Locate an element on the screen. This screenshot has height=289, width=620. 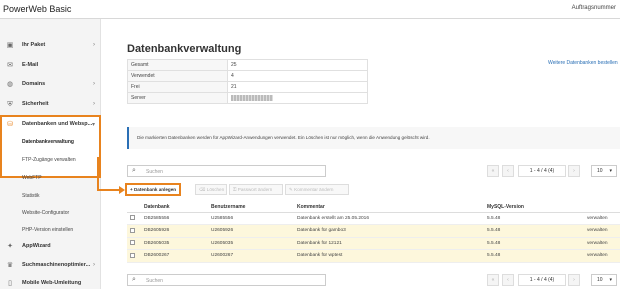
database-name: DB2605926 is located at coordinates (174, 231).